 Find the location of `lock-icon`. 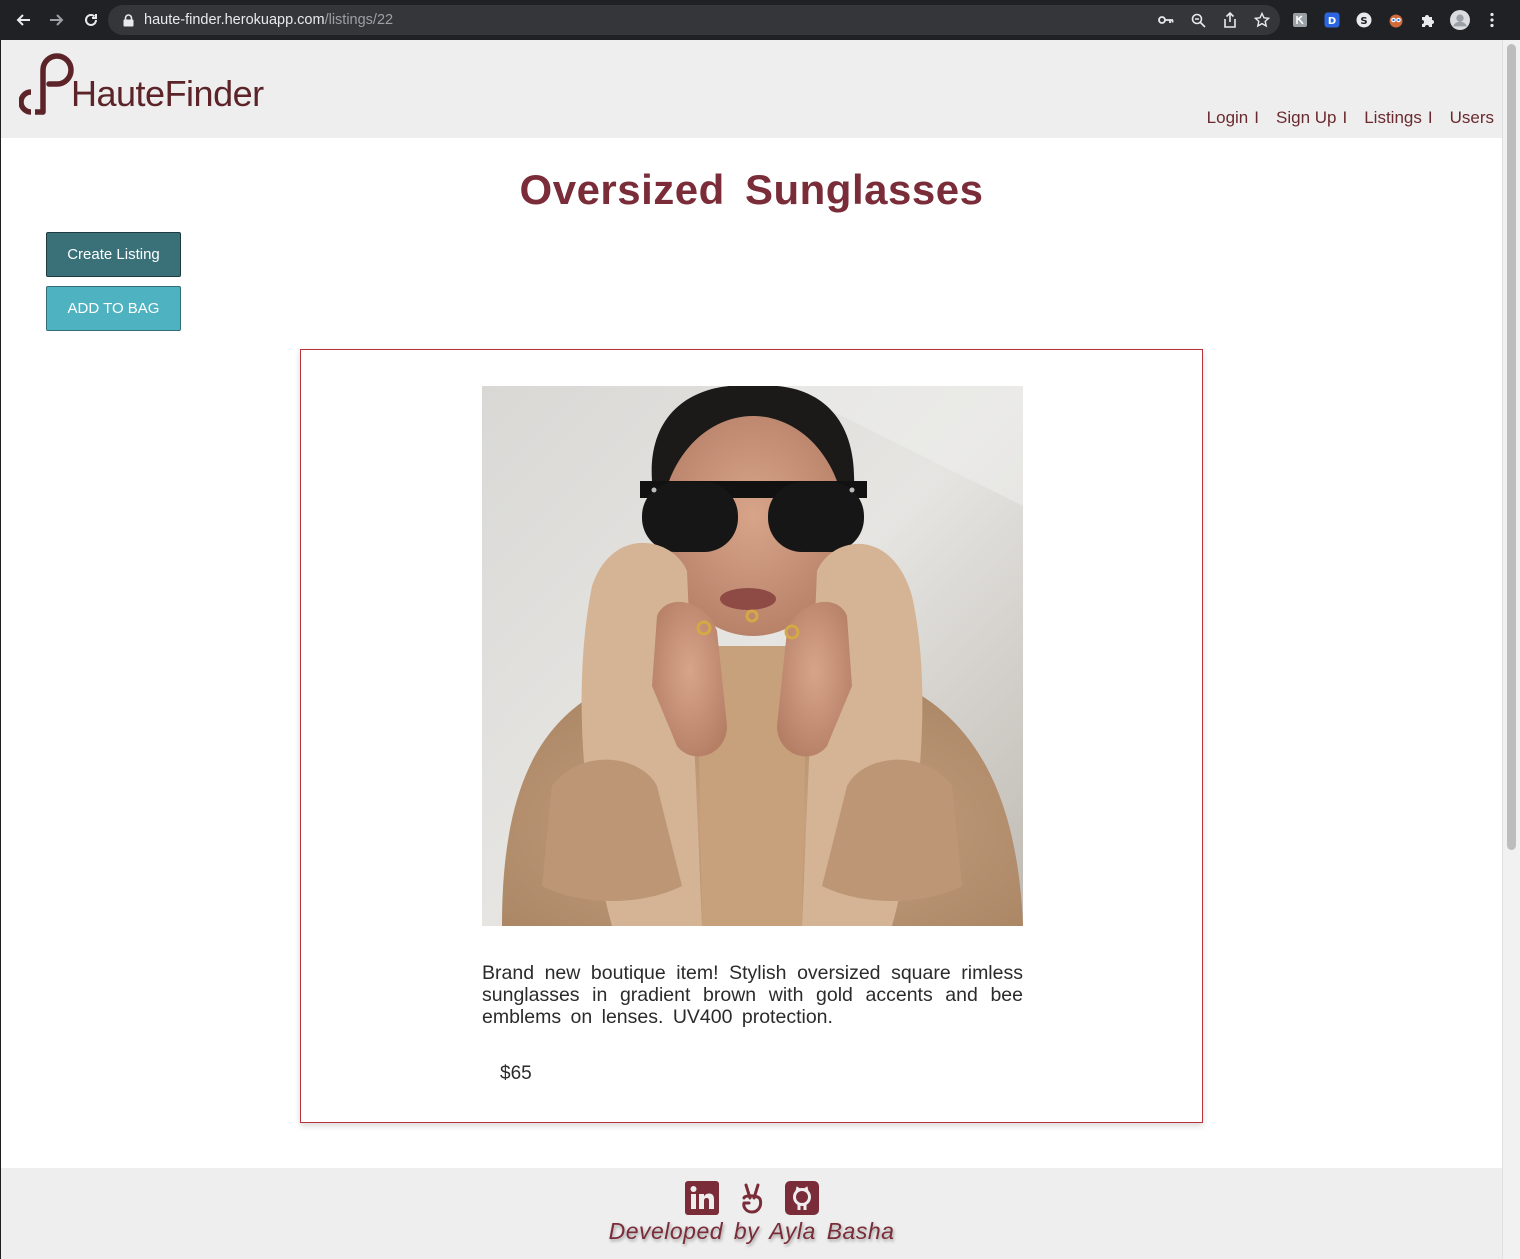

lock-icon is located at coordinates (128, 20).